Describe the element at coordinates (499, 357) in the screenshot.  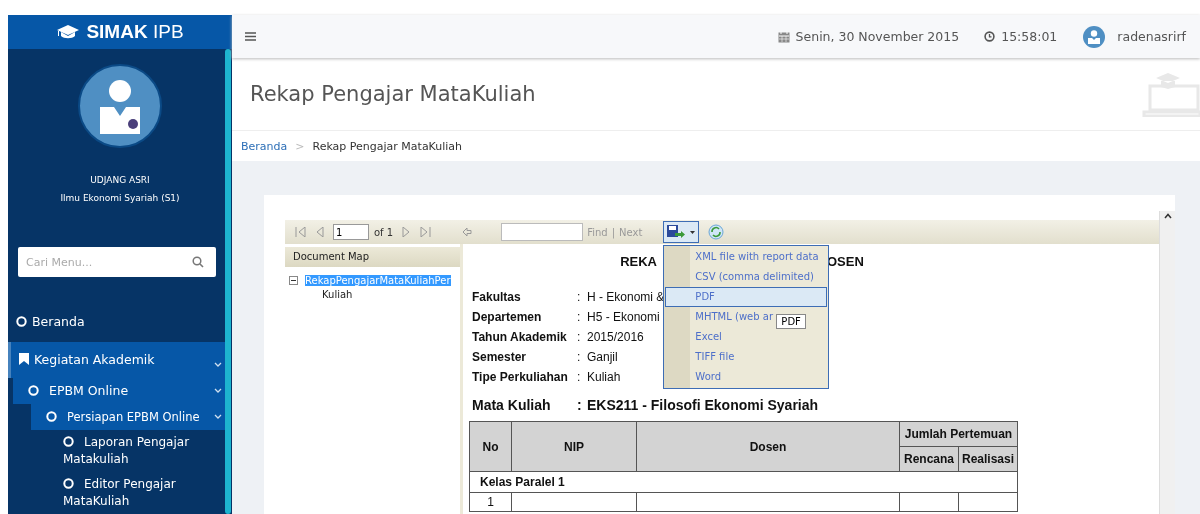
I see `field-label: Semester` at that location.